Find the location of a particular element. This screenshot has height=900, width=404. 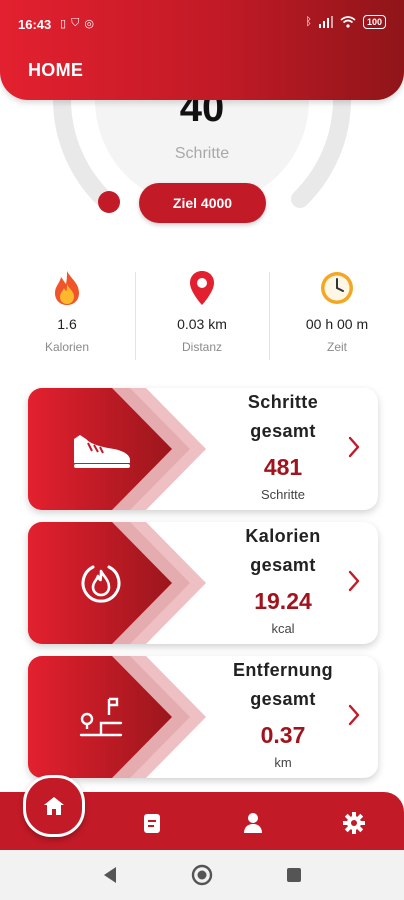

system-recents-button is located at coordinates (294, 875).